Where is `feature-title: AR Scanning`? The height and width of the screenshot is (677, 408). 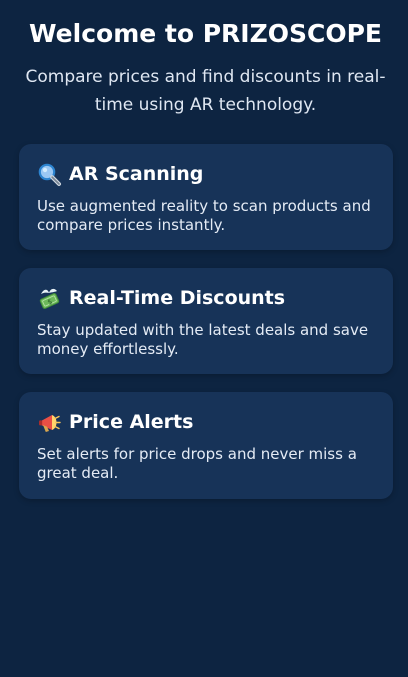
feature-title: AR Scanning is located at coordinates (136, 174).